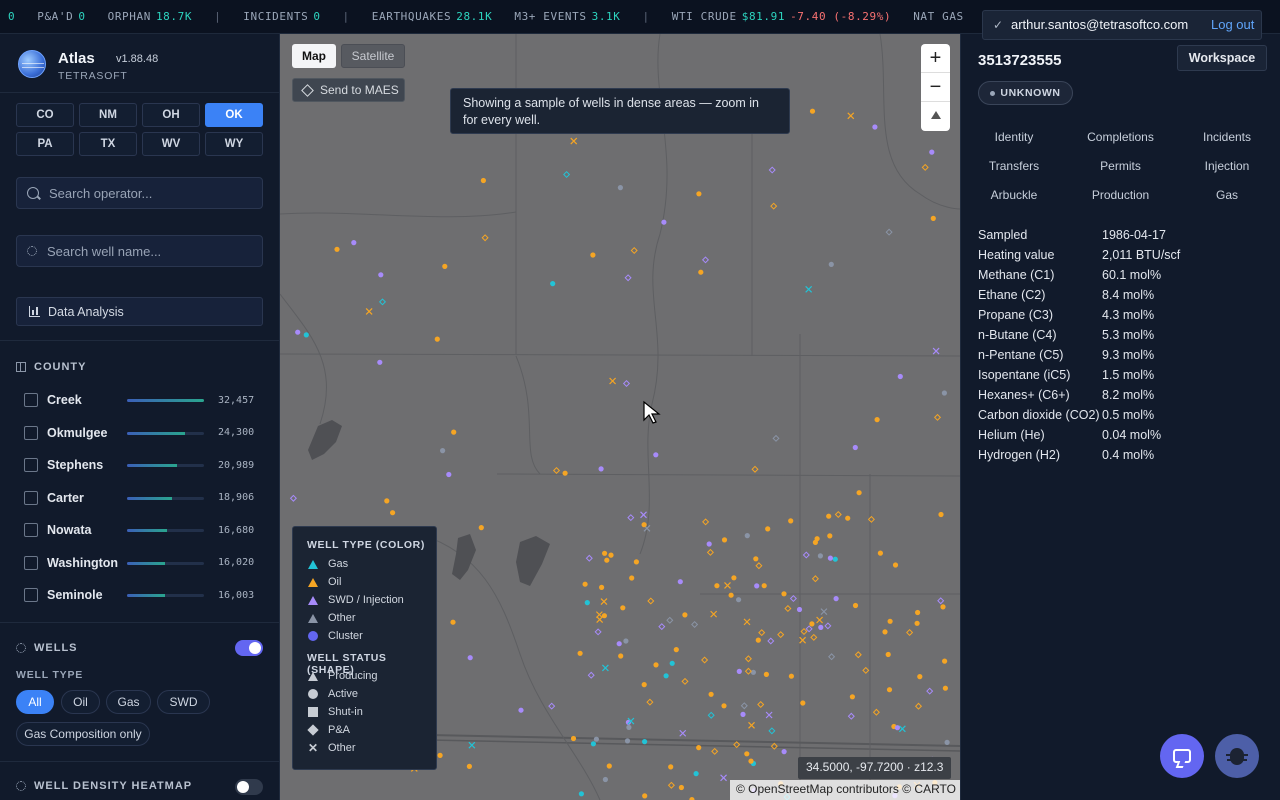 The image size is (1280, 800). I want to click on county-row: Creek 32,457, so click(144, 400).